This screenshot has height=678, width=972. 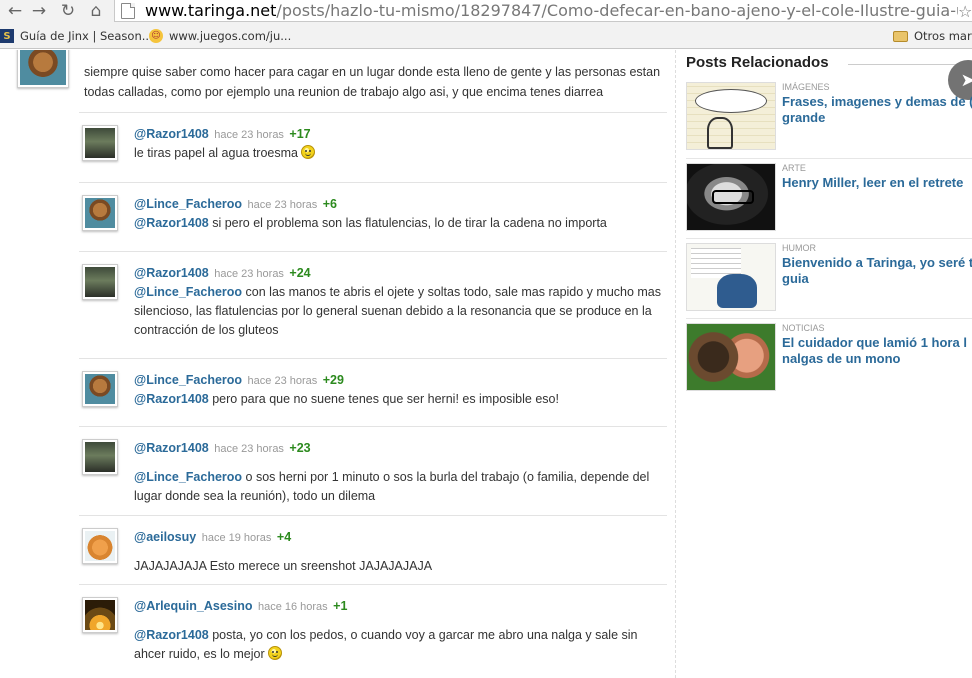 I want to click on related-post: ARTE Henry Miller, leer en el retrete, so click(x=829, y=196).